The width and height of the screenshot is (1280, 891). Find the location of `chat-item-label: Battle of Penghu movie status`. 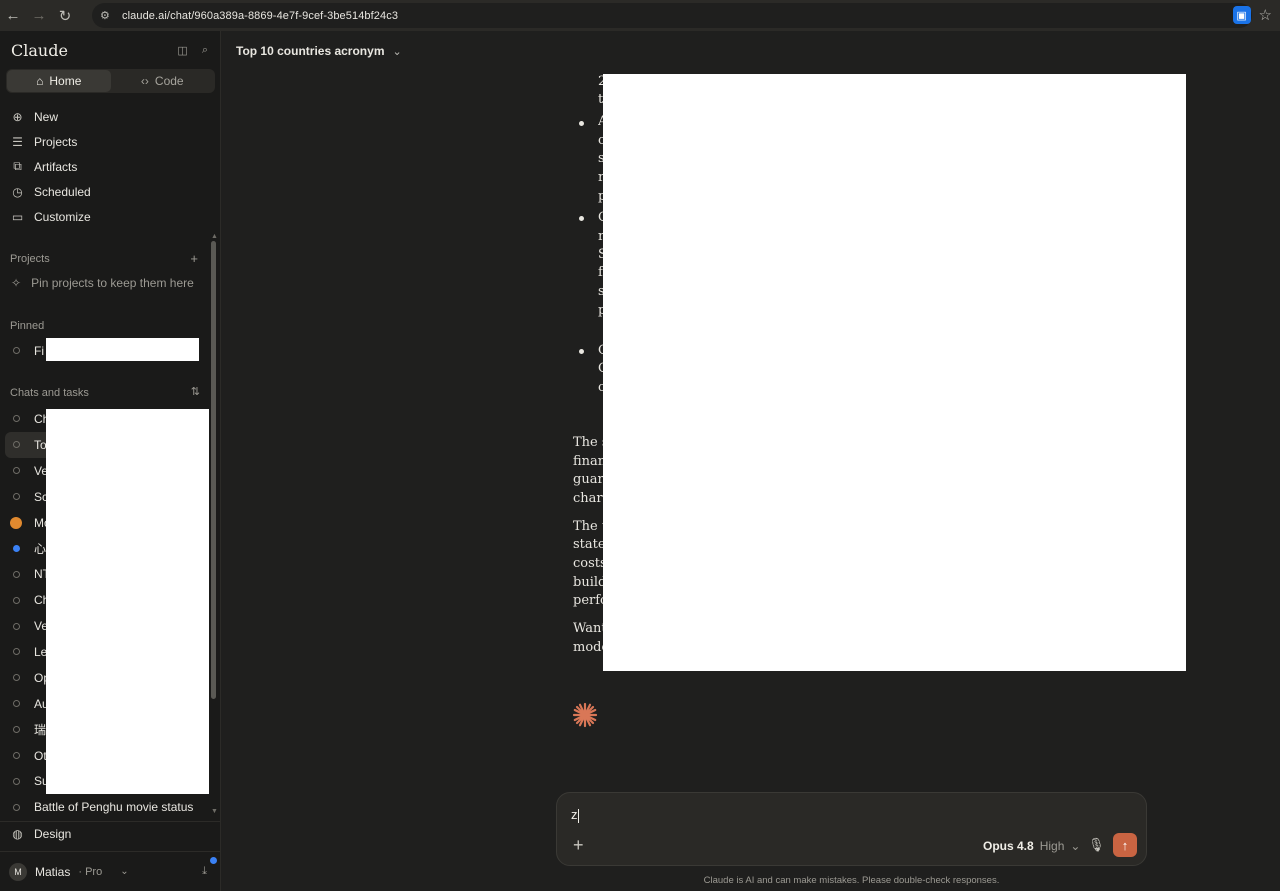

chat-item-label: Battle of Penghu movie status is located at coordinates (114, 807).